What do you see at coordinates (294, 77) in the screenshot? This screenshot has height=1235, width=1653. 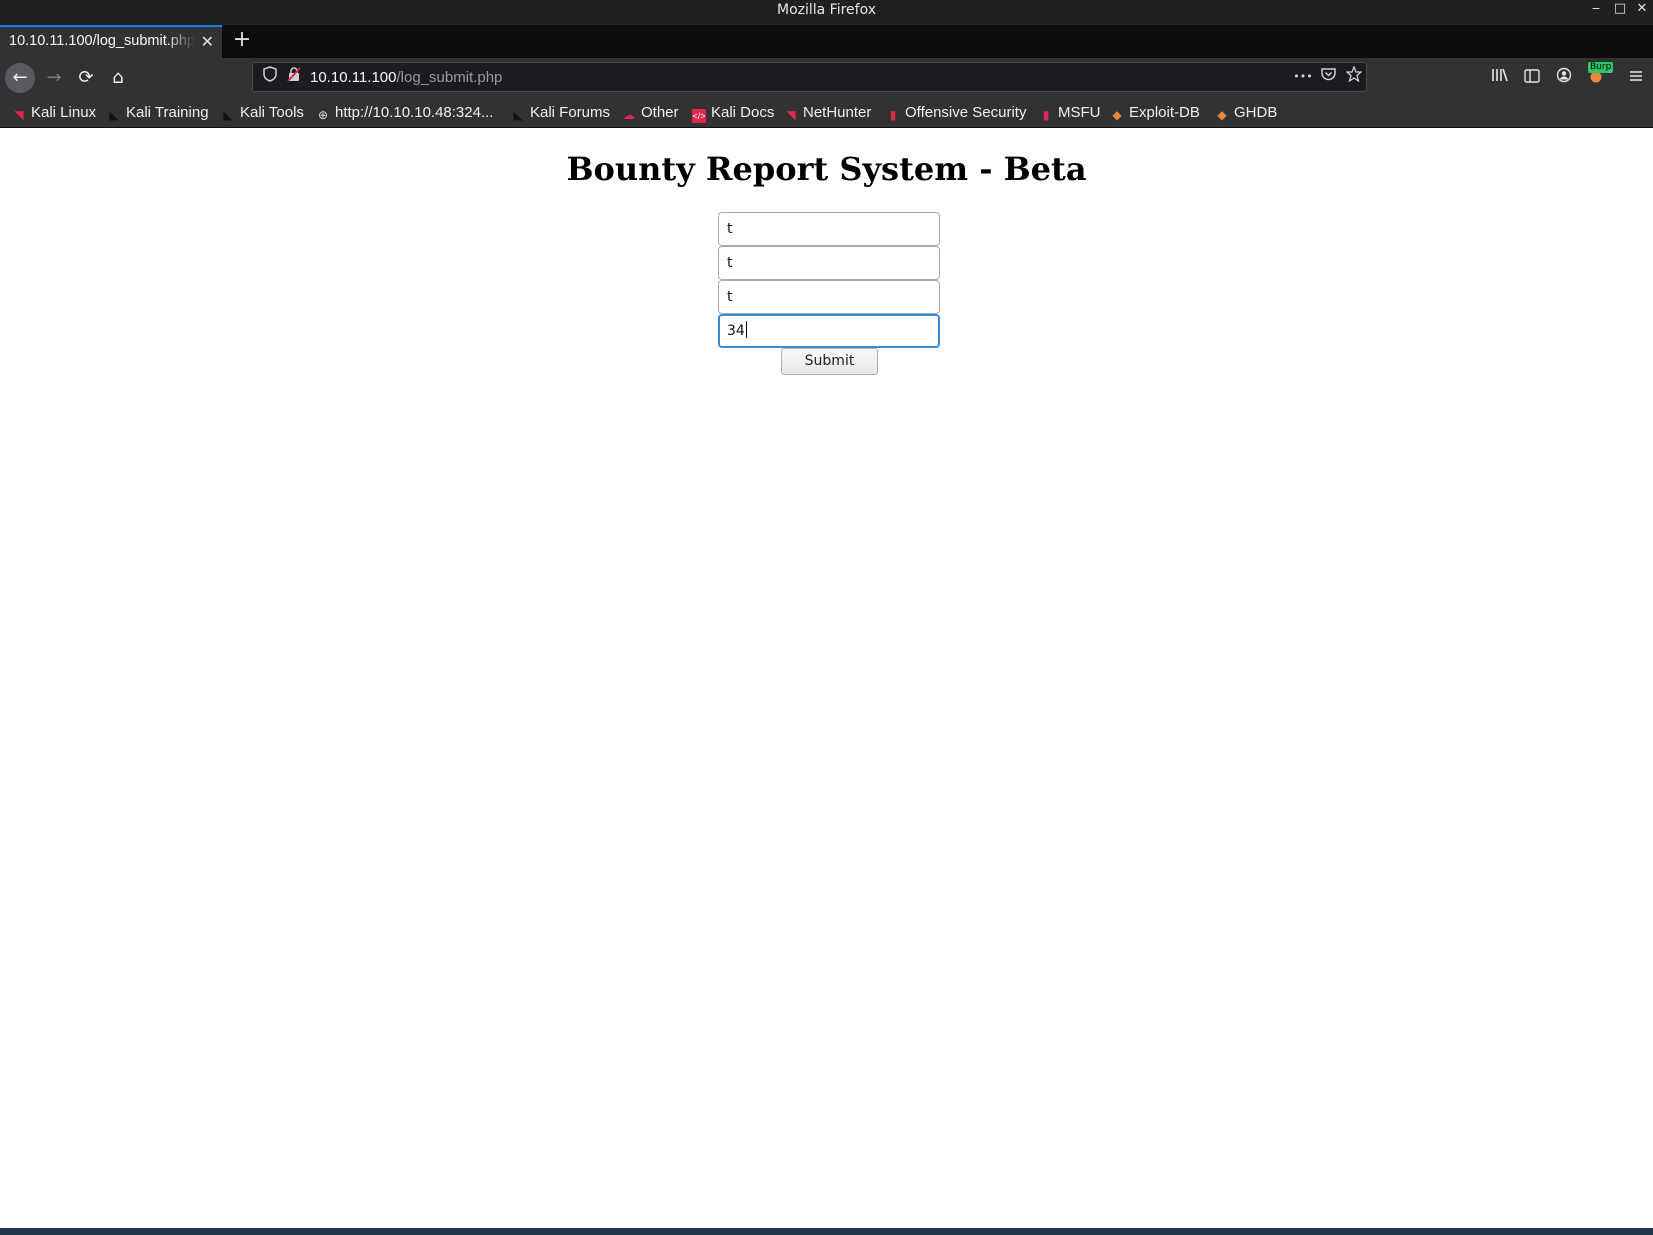 I see `insecure-lock-icon` at bounding box center [294, 77].